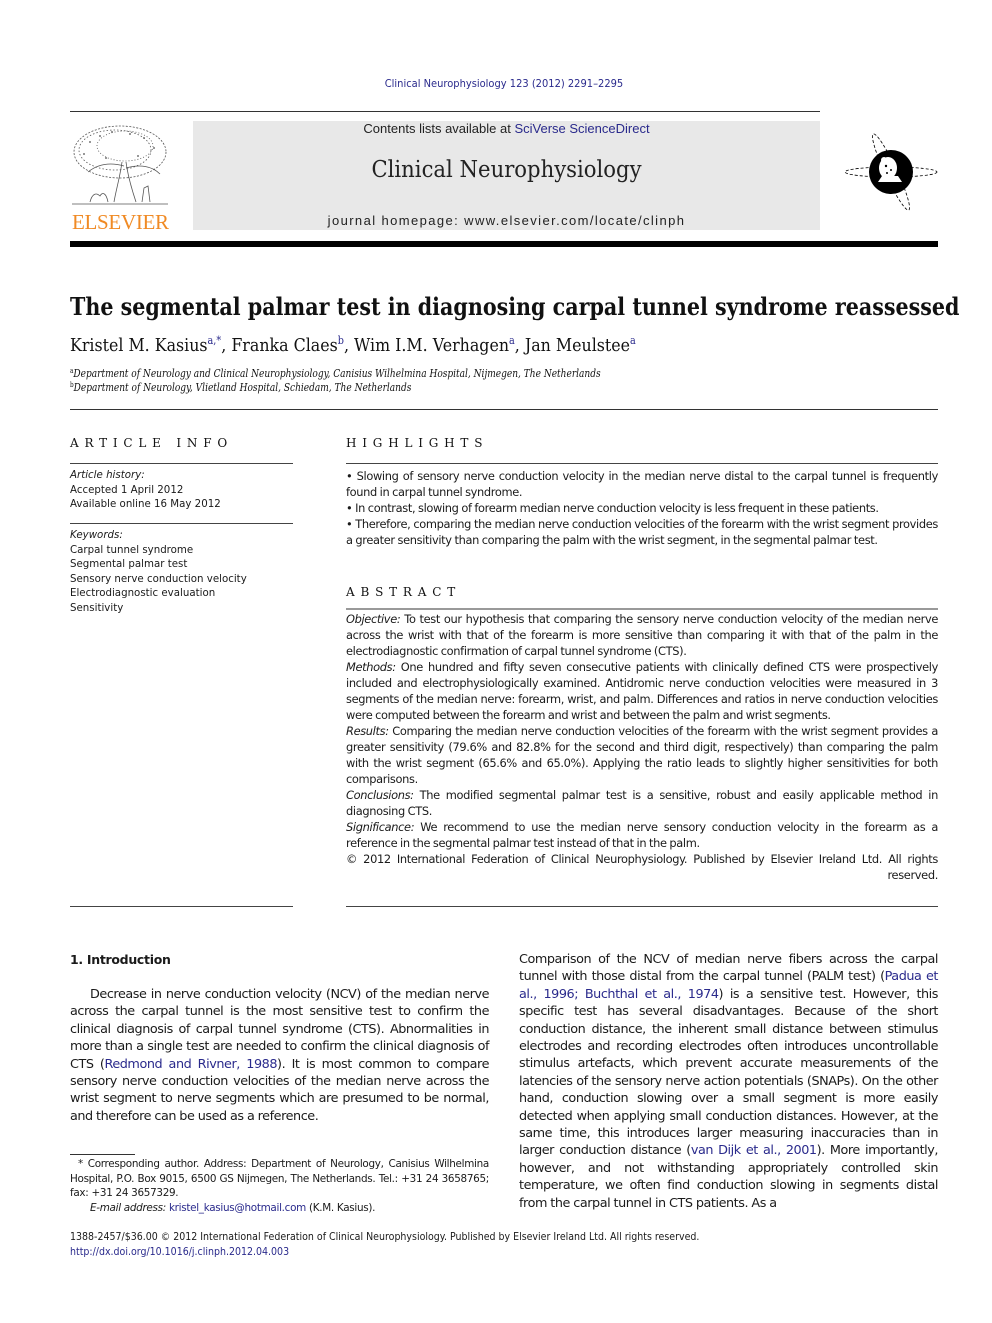  What do you see at coordinates (380, 827) in the screenshot?
I see `abstract-label: Significance:` at bounding box center [380, 827].